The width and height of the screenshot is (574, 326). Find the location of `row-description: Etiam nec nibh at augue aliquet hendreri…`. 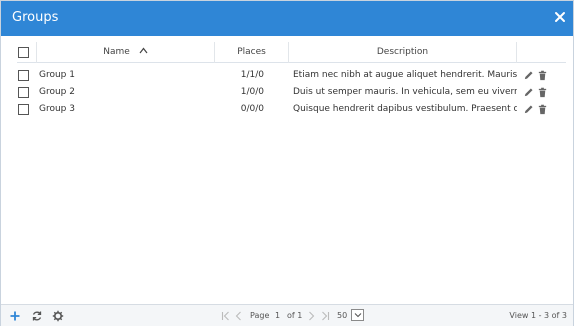

row-description: Etiam nec nibh at augue aliquet hendreri… is located at coordinates (405, 75).